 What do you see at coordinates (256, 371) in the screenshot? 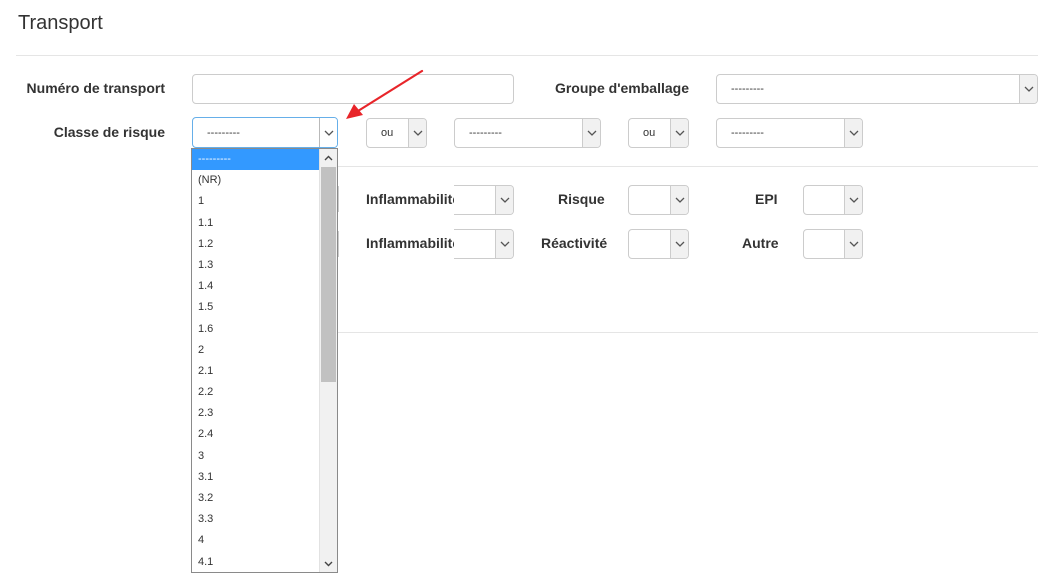
I see `dropdown-option: 2.1` at bounding box center [256, 371].